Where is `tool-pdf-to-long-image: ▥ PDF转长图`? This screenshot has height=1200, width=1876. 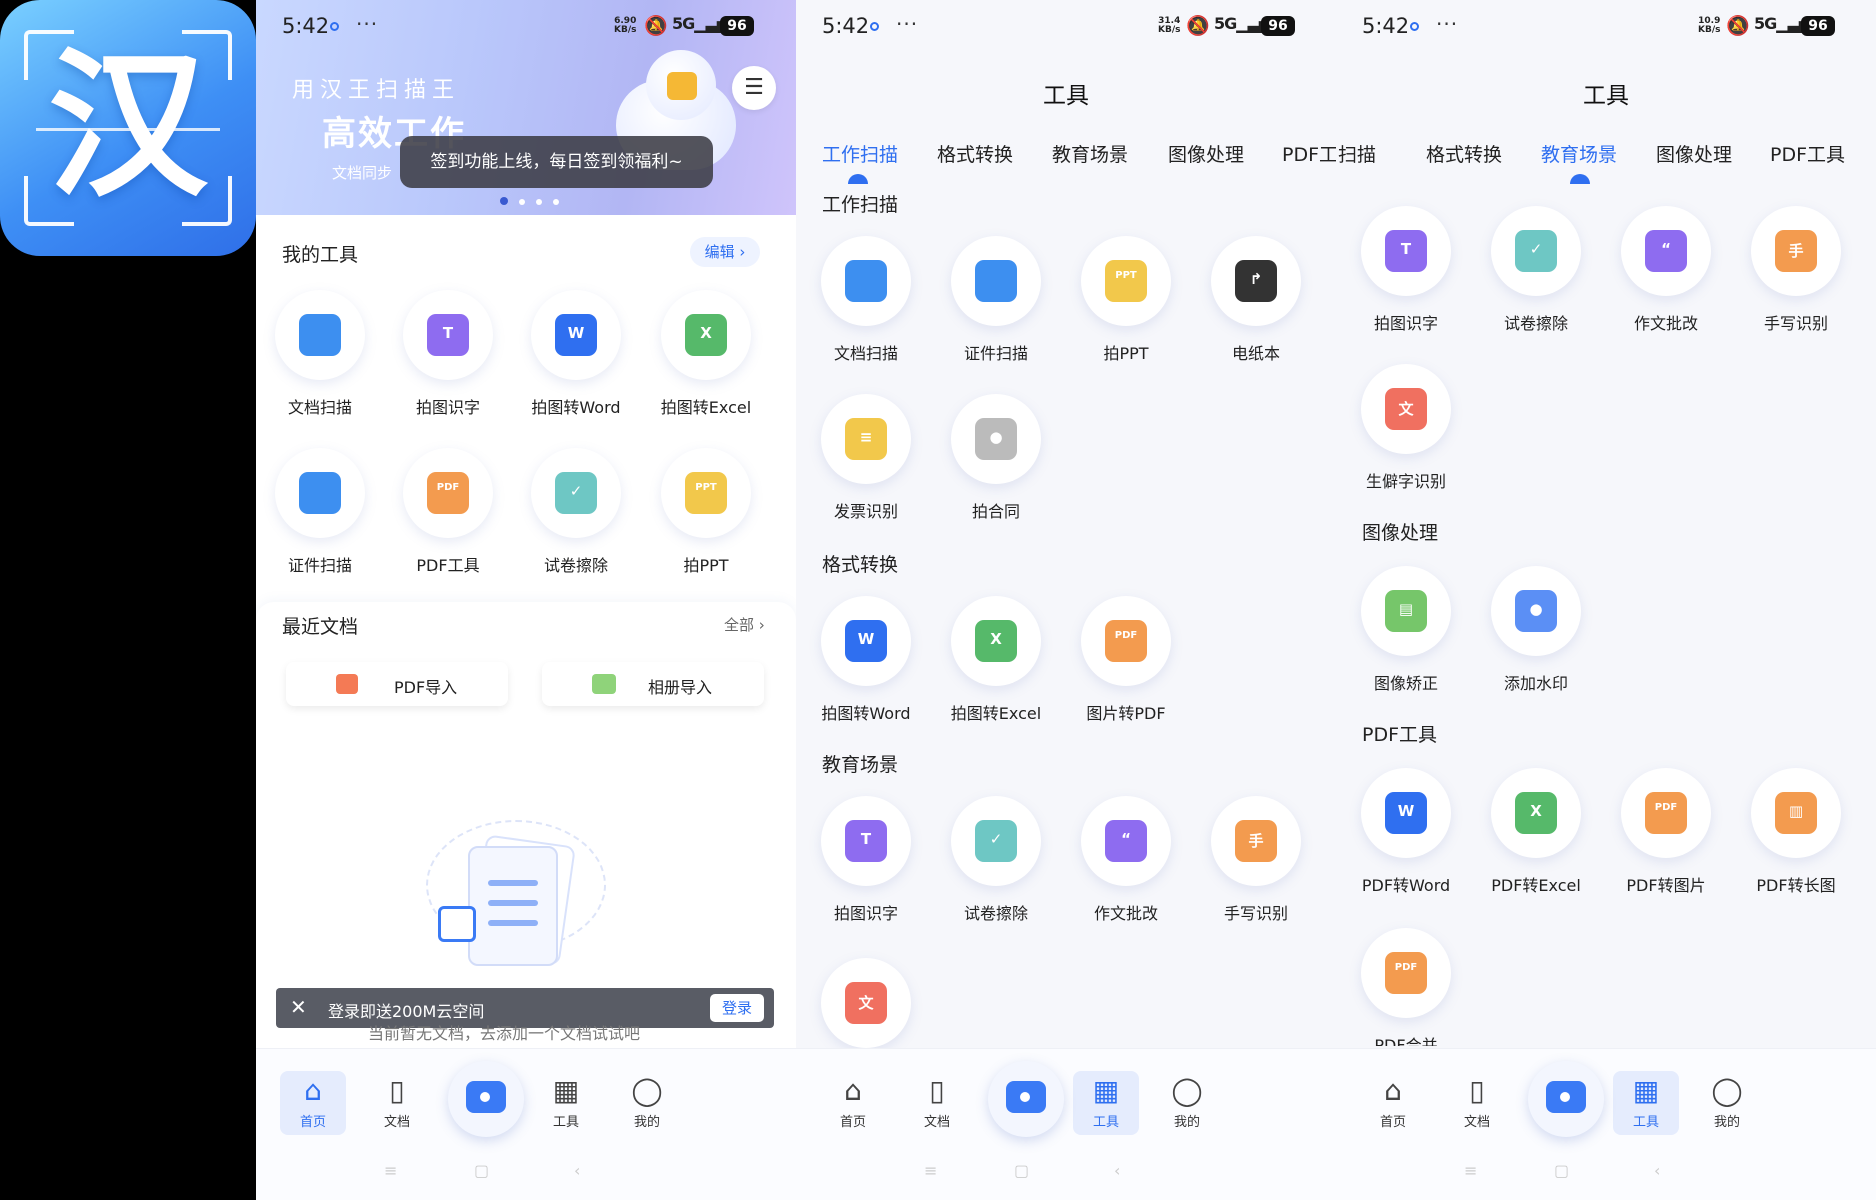 tool-pdf-to-long-image: ▥ PDF转长图 is located at coordinates (1796, 832).